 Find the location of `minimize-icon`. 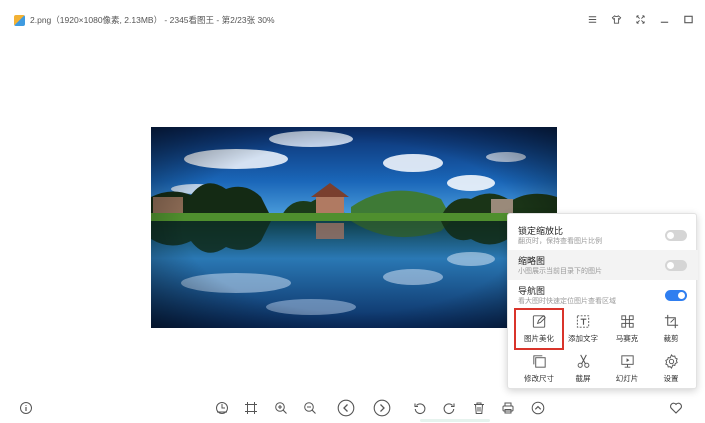

minimize-icon is located at coordinates (664, 19).